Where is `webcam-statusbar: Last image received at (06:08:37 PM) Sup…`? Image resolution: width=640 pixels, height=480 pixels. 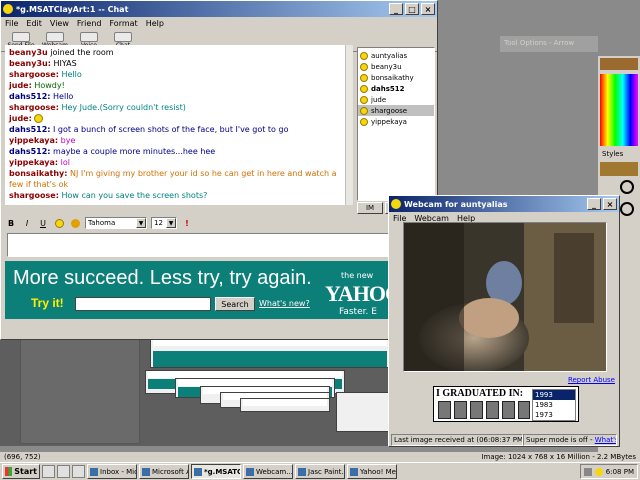 webcam-statusbar: Last image received at (06:08:37 PM) Sup… is located at coordinates (504, 440).